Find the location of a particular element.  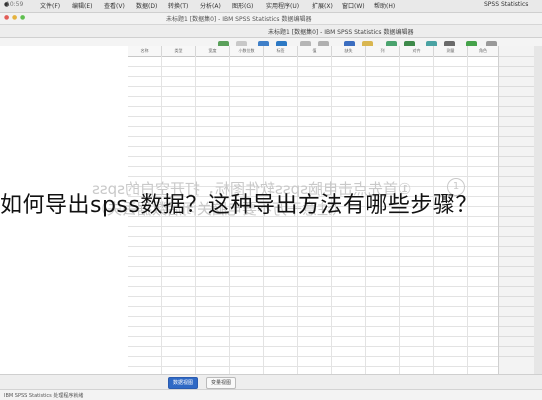

column-header-type: 类型 is located at coordinates (179, 51).